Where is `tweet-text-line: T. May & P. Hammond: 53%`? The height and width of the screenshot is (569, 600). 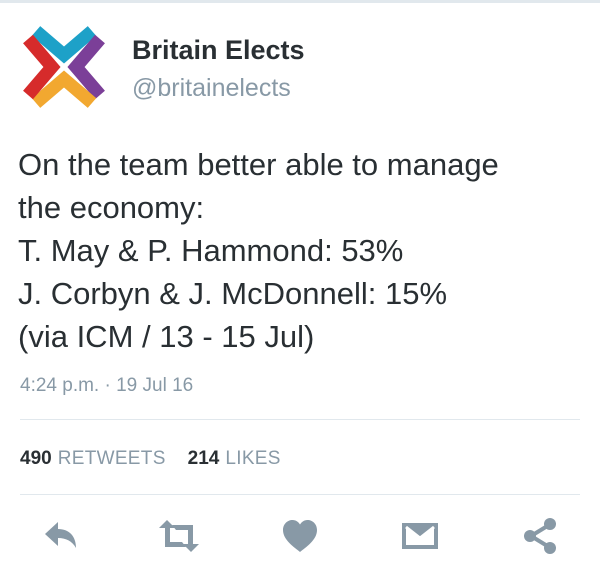
tweet-text-line: T. May & P. Hammond: 53% is located at coordinates (211, 250).